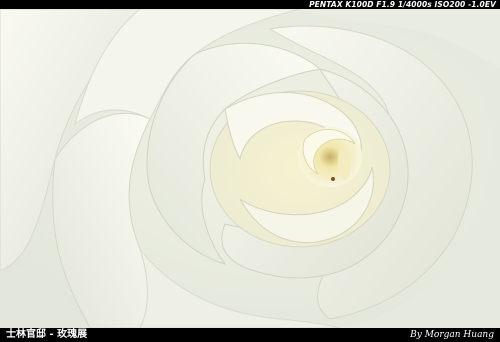 This screenshot has width=500, height=342. Describe the element at coordinates (402, 4) in the screenshot. I see `camera-info-caption: PENTAX K100D F1.9 1/4000s ISO200 -1.0EV` at that location.